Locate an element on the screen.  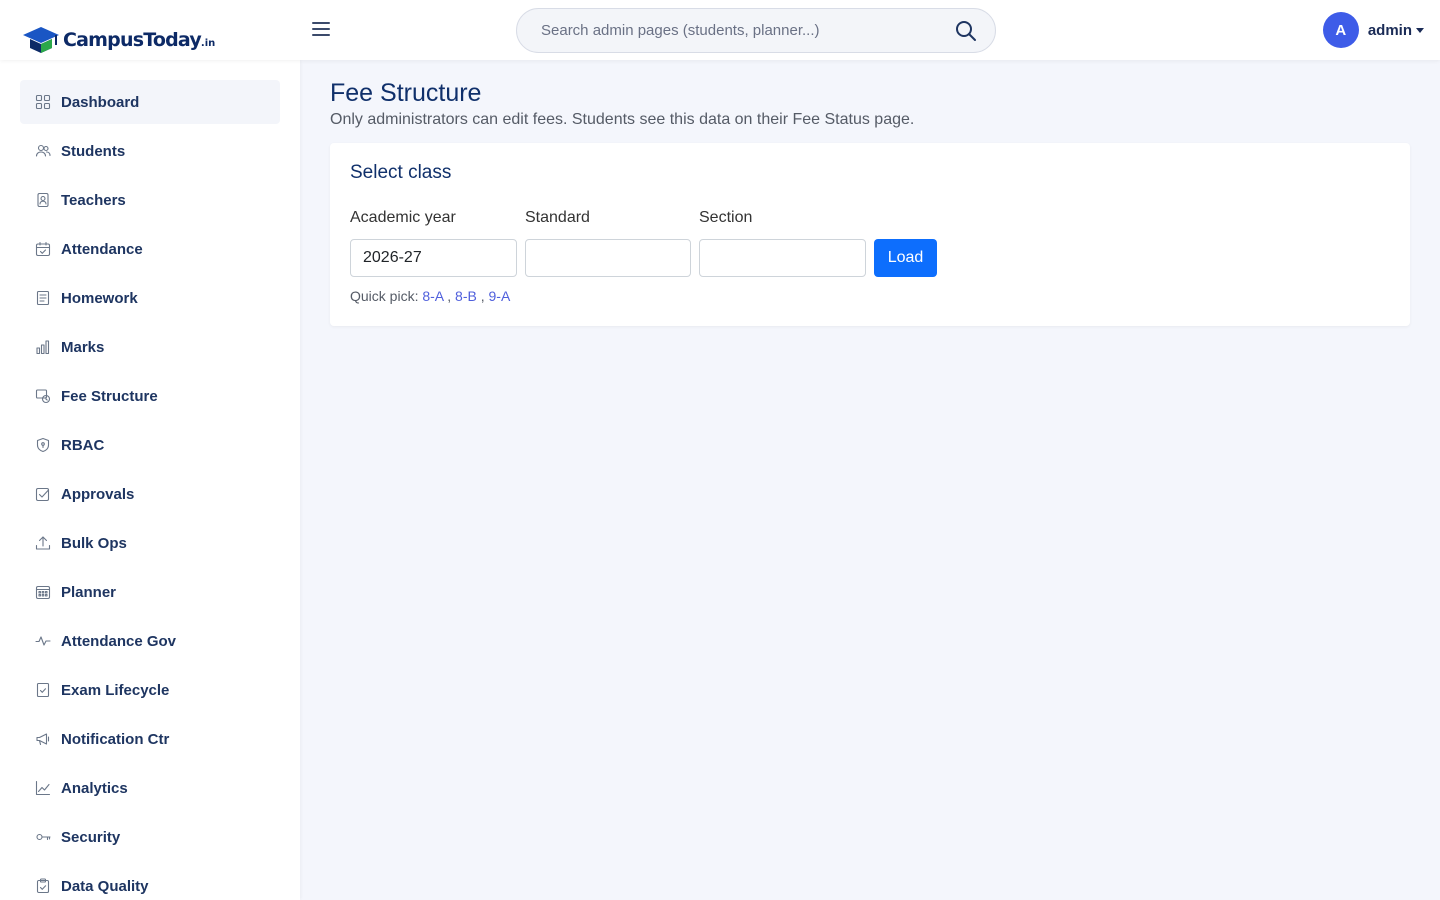
avatar: A is located at coordinates (1340, 30).